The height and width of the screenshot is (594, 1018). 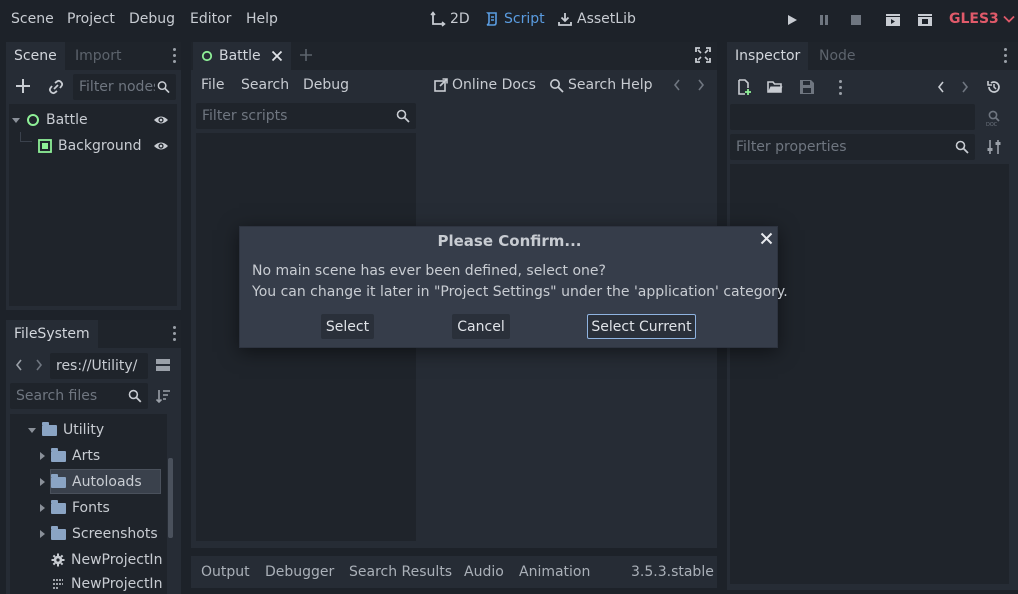 I want to click on cancel-button: Cancel, so click(x=481, y=326).